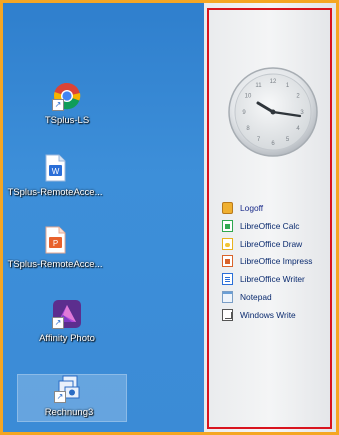 This screenshot has width=339, height=435. Describe the element at coordinates (55, 243) in the screenshot. I see `svg-text: P` at that location.